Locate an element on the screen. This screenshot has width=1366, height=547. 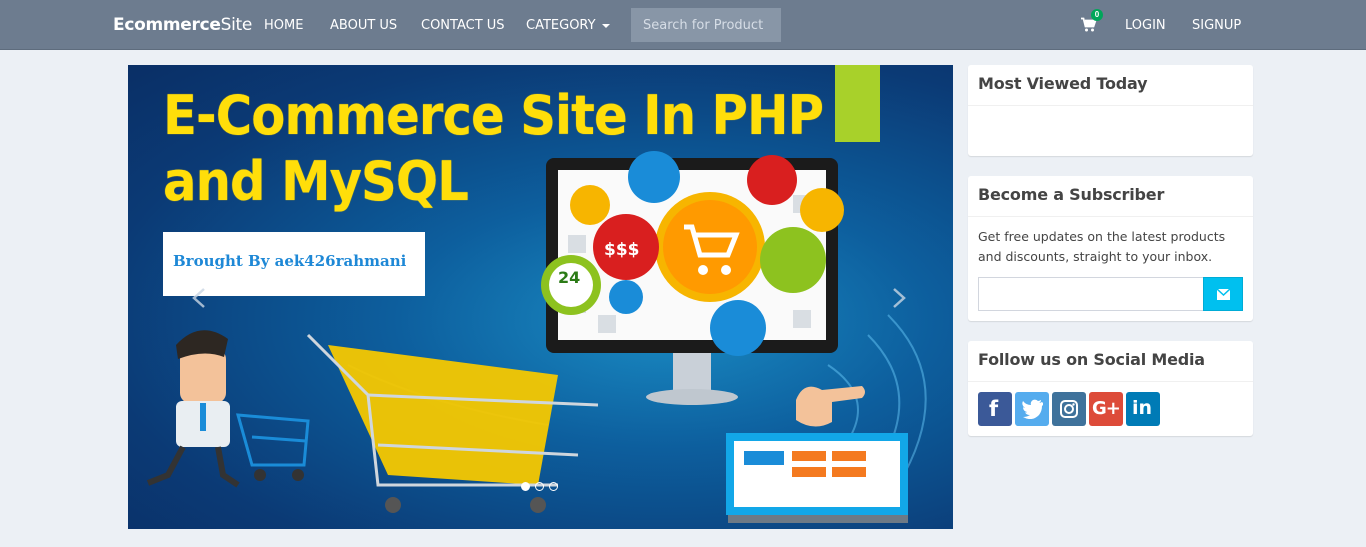
facebook-icon: f is located at coordinates (994, 409).